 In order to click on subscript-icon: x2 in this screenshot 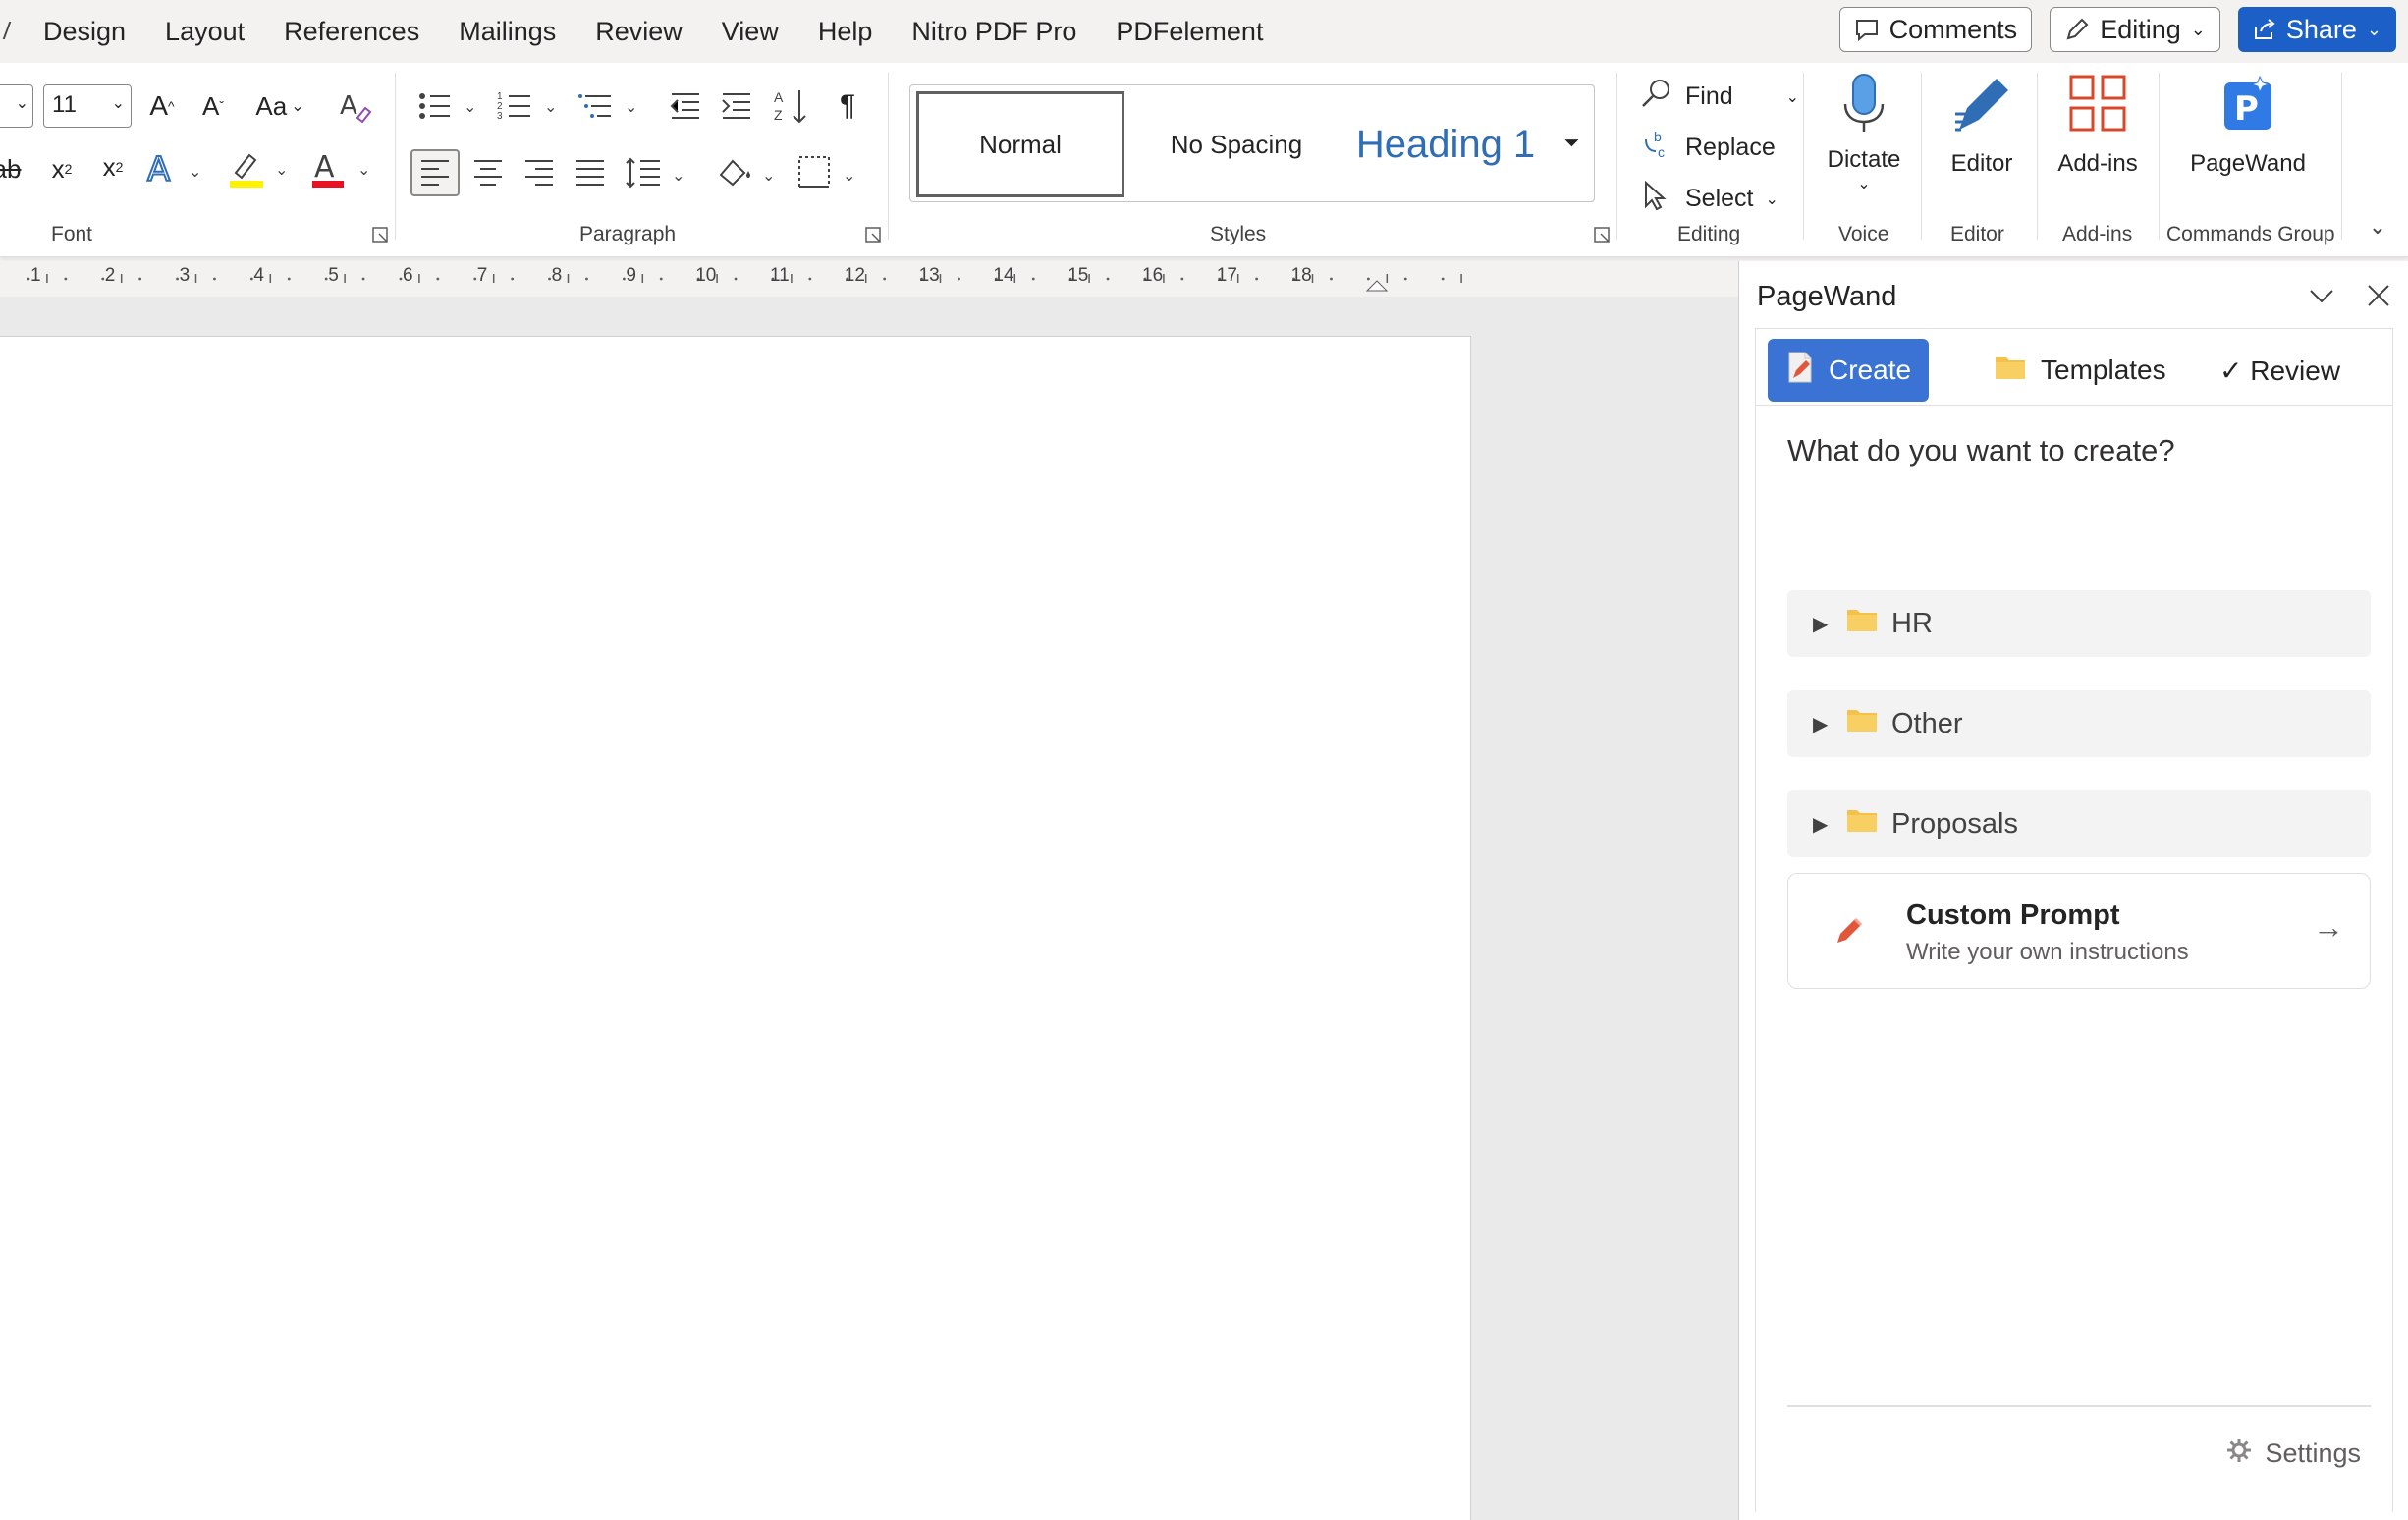, I will do `click(62, 169)`.